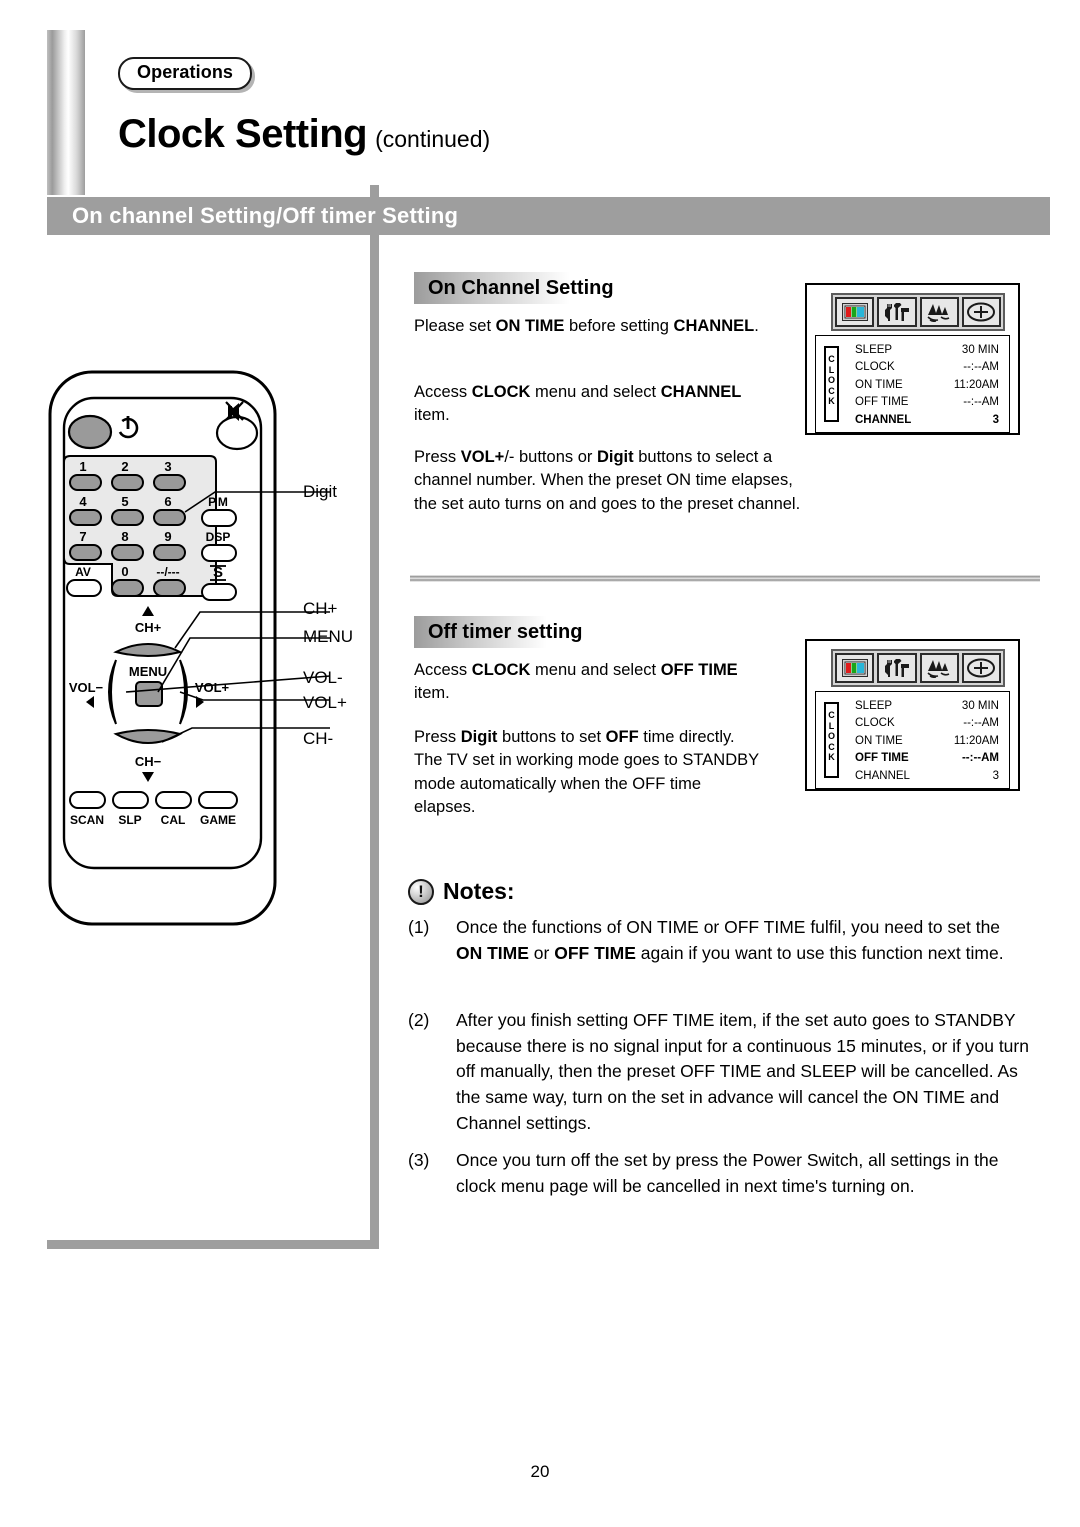 The height and width of the screenshot is (1527, 1080). I want to click on tools-icon, so click(897, 312).